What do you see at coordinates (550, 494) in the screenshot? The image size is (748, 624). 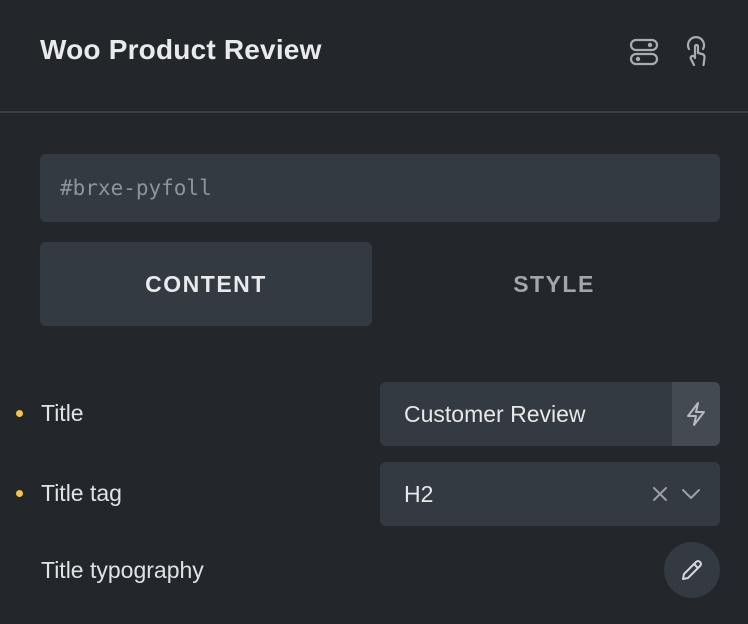 I see `title-tag-select: H2` at bounding box center [550, 494].